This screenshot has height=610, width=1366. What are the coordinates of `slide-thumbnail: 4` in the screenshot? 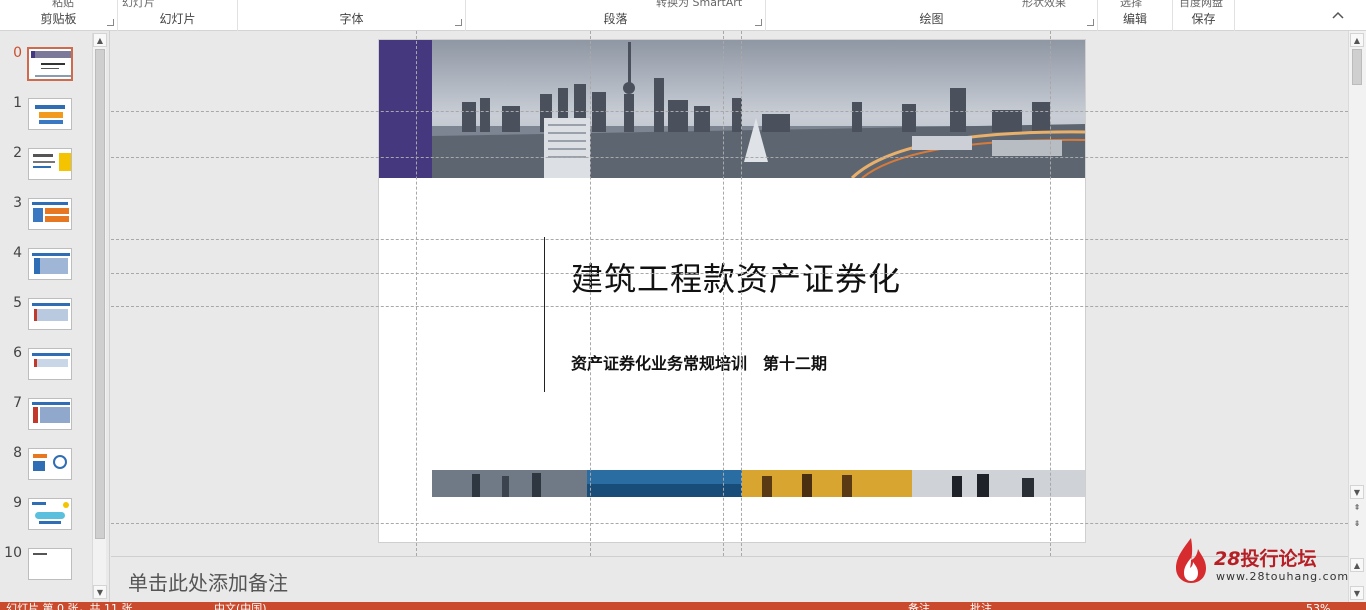 It's located at (46, 268).